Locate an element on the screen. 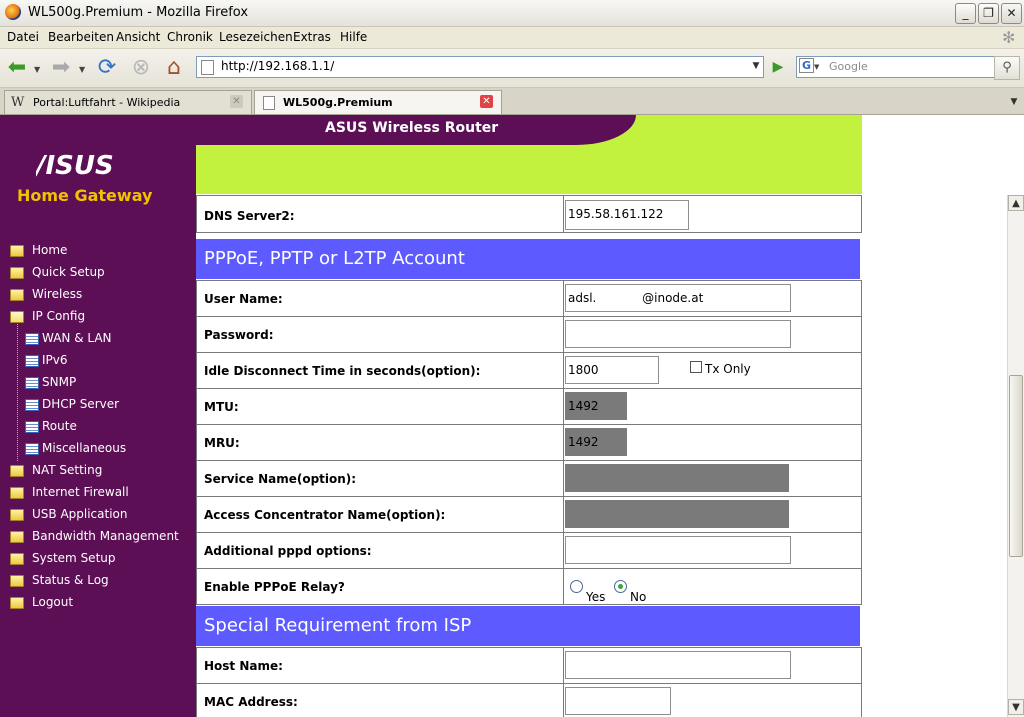  url-history-dropdown: ▼ is located at coordinates (756, 66).